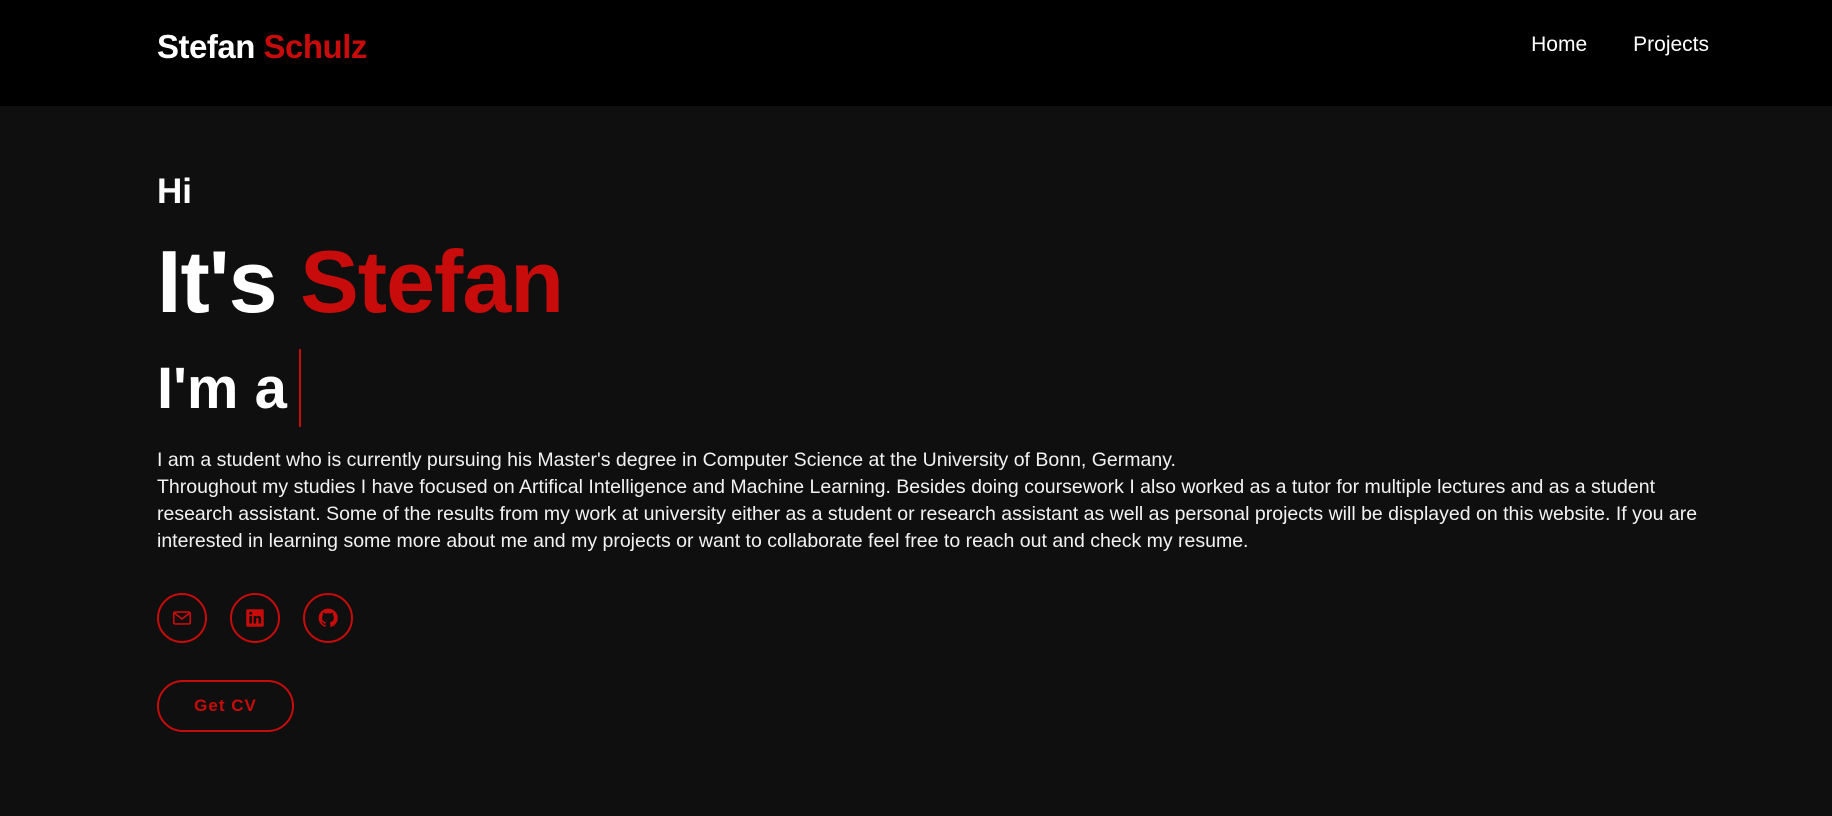 This screenshot has width=1832, height=816. I want to click on social-links, so click(255, 618).